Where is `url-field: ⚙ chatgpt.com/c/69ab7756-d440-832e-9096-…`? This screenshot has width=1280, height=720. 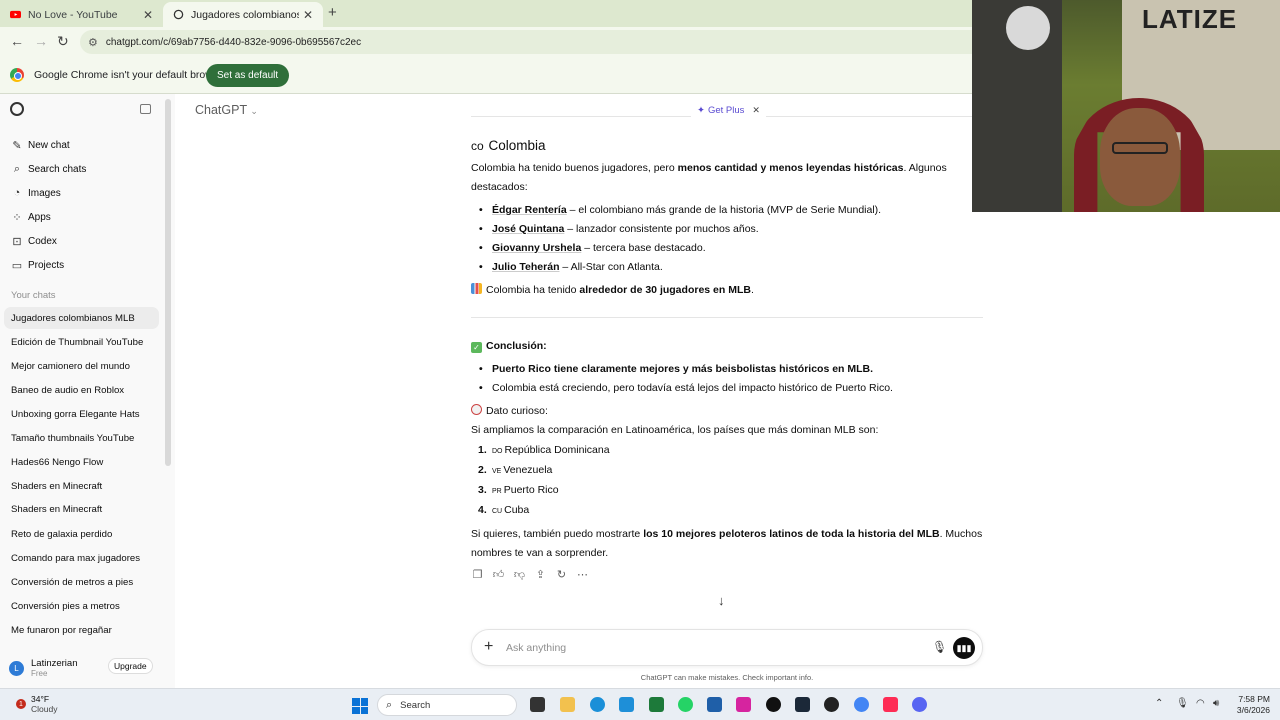
url-field: ⚙ chatgpt.com/c/69ab7756-d440-832e-9096-… is located at coordinates (540, 42).